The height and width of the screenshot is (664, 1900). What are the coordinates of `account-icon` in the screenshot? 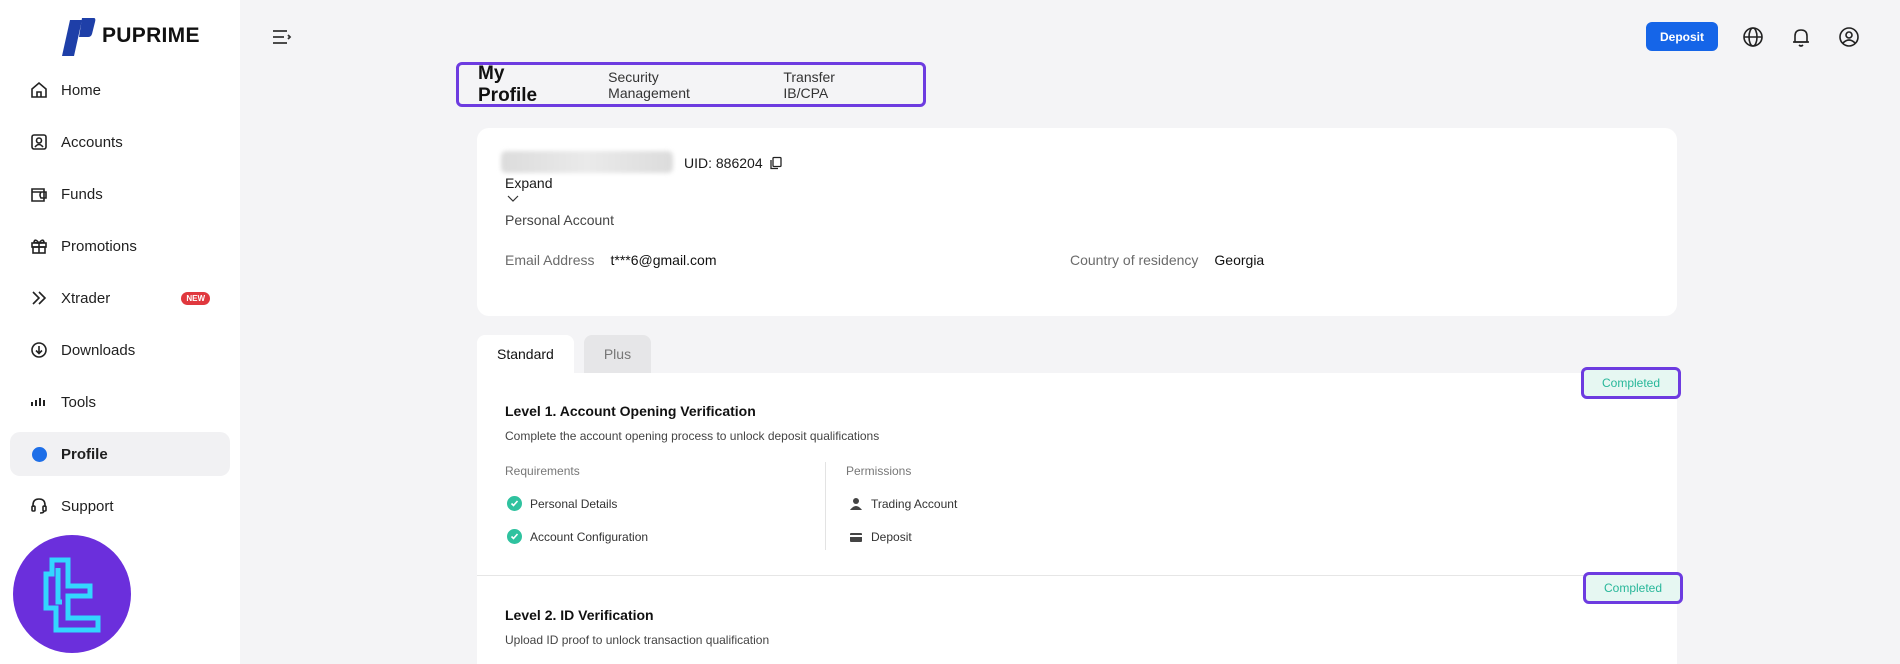 It's located at (39, 142).